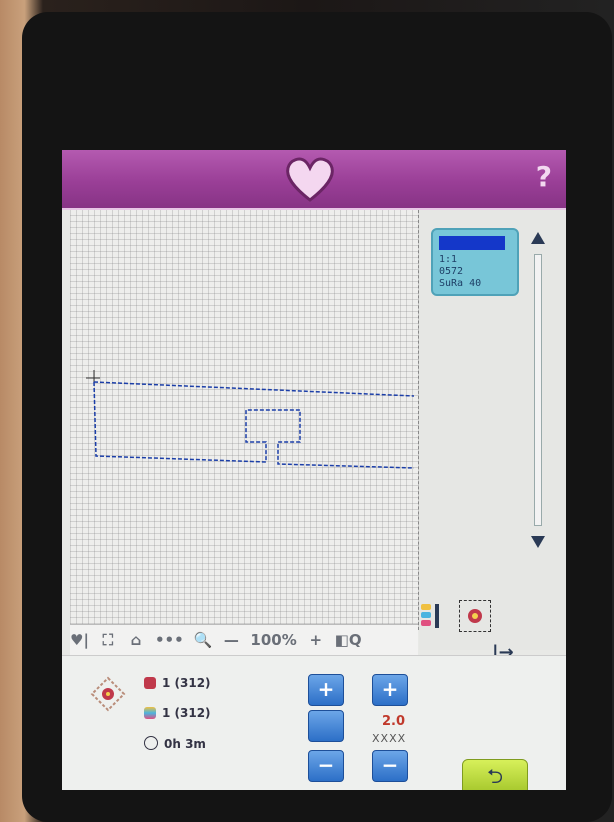 This screenshot has width=614, height=822. What do you see at coordinates (151, 743) in the screenshot?
I see `clock-icon` at bounding box center [151, 743].